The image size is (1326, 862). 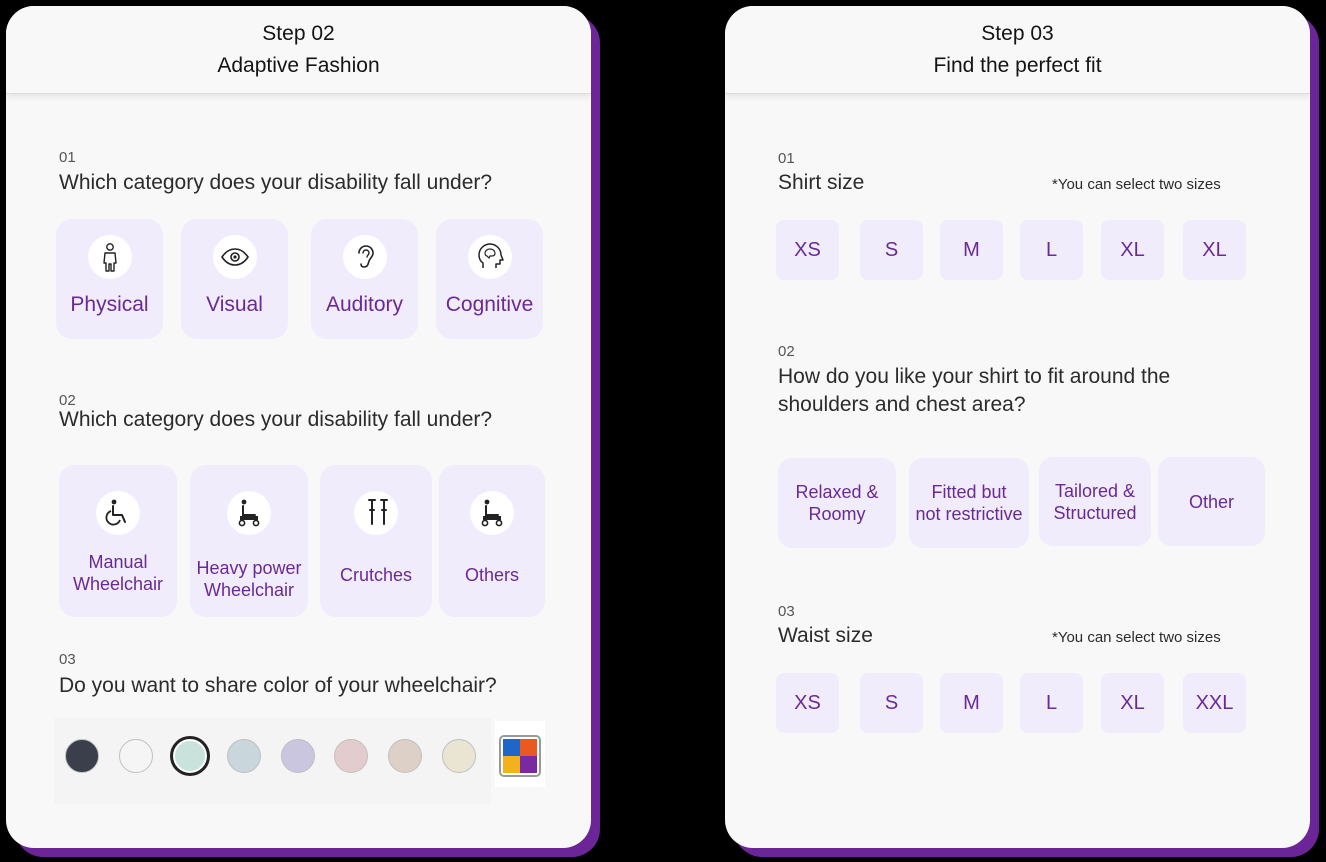 I want to click on brain-head-icon, so click(x=489, y=257).